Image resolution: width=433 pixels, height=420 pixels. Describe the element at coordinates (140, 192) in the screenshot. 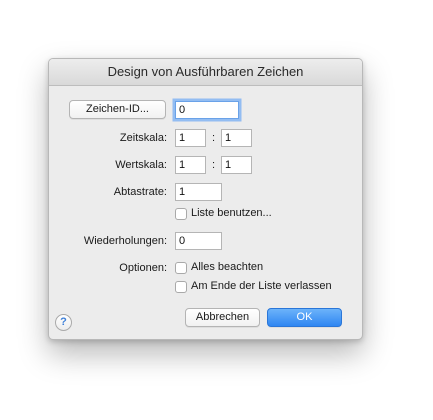

I see `sample-rate-label: Abtastrate:` at that location.